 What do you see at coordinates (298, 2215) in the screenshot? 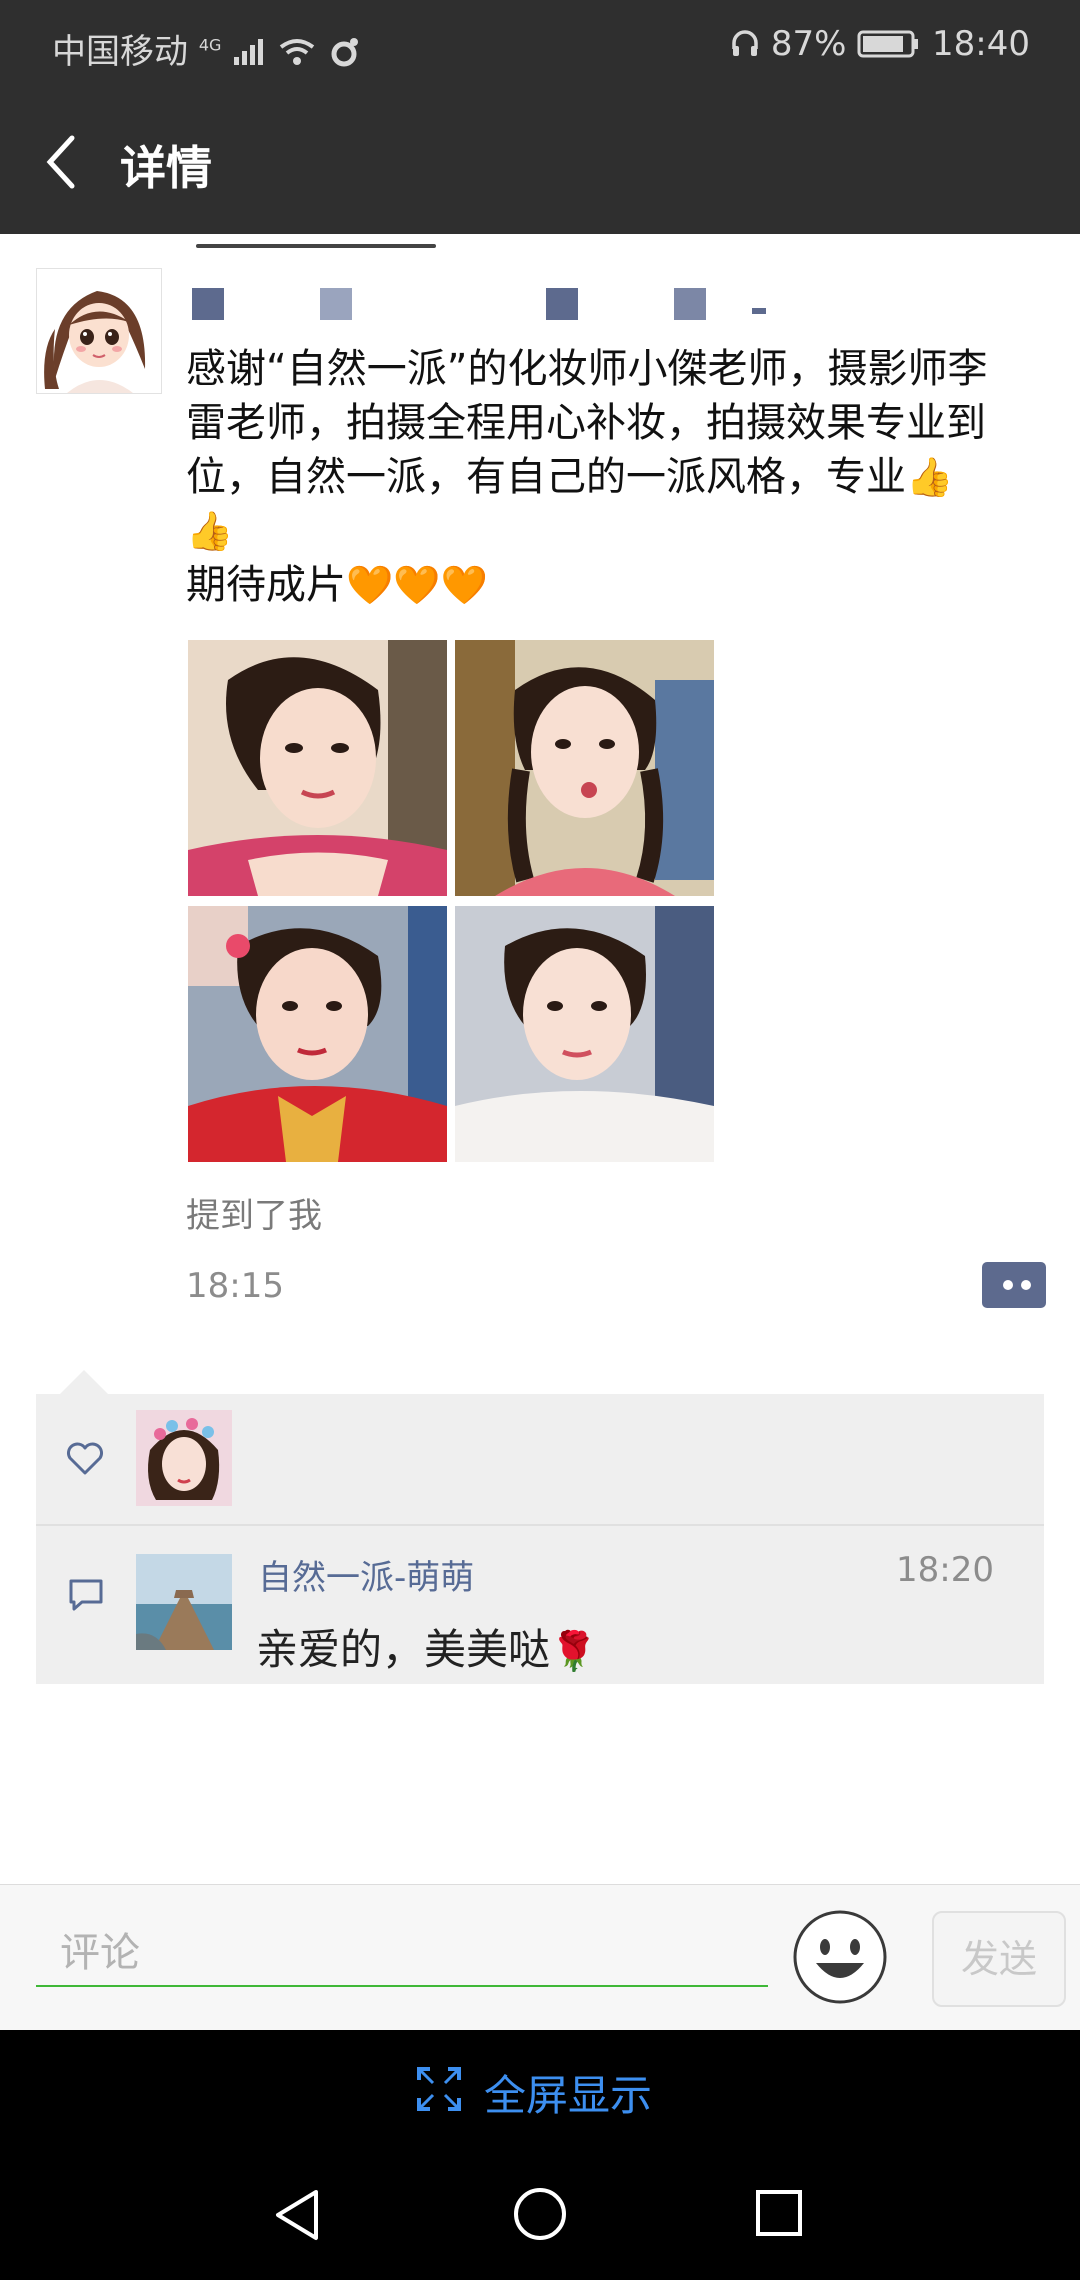
I see `nav-back-icon` at bounding box center [298, 2215].